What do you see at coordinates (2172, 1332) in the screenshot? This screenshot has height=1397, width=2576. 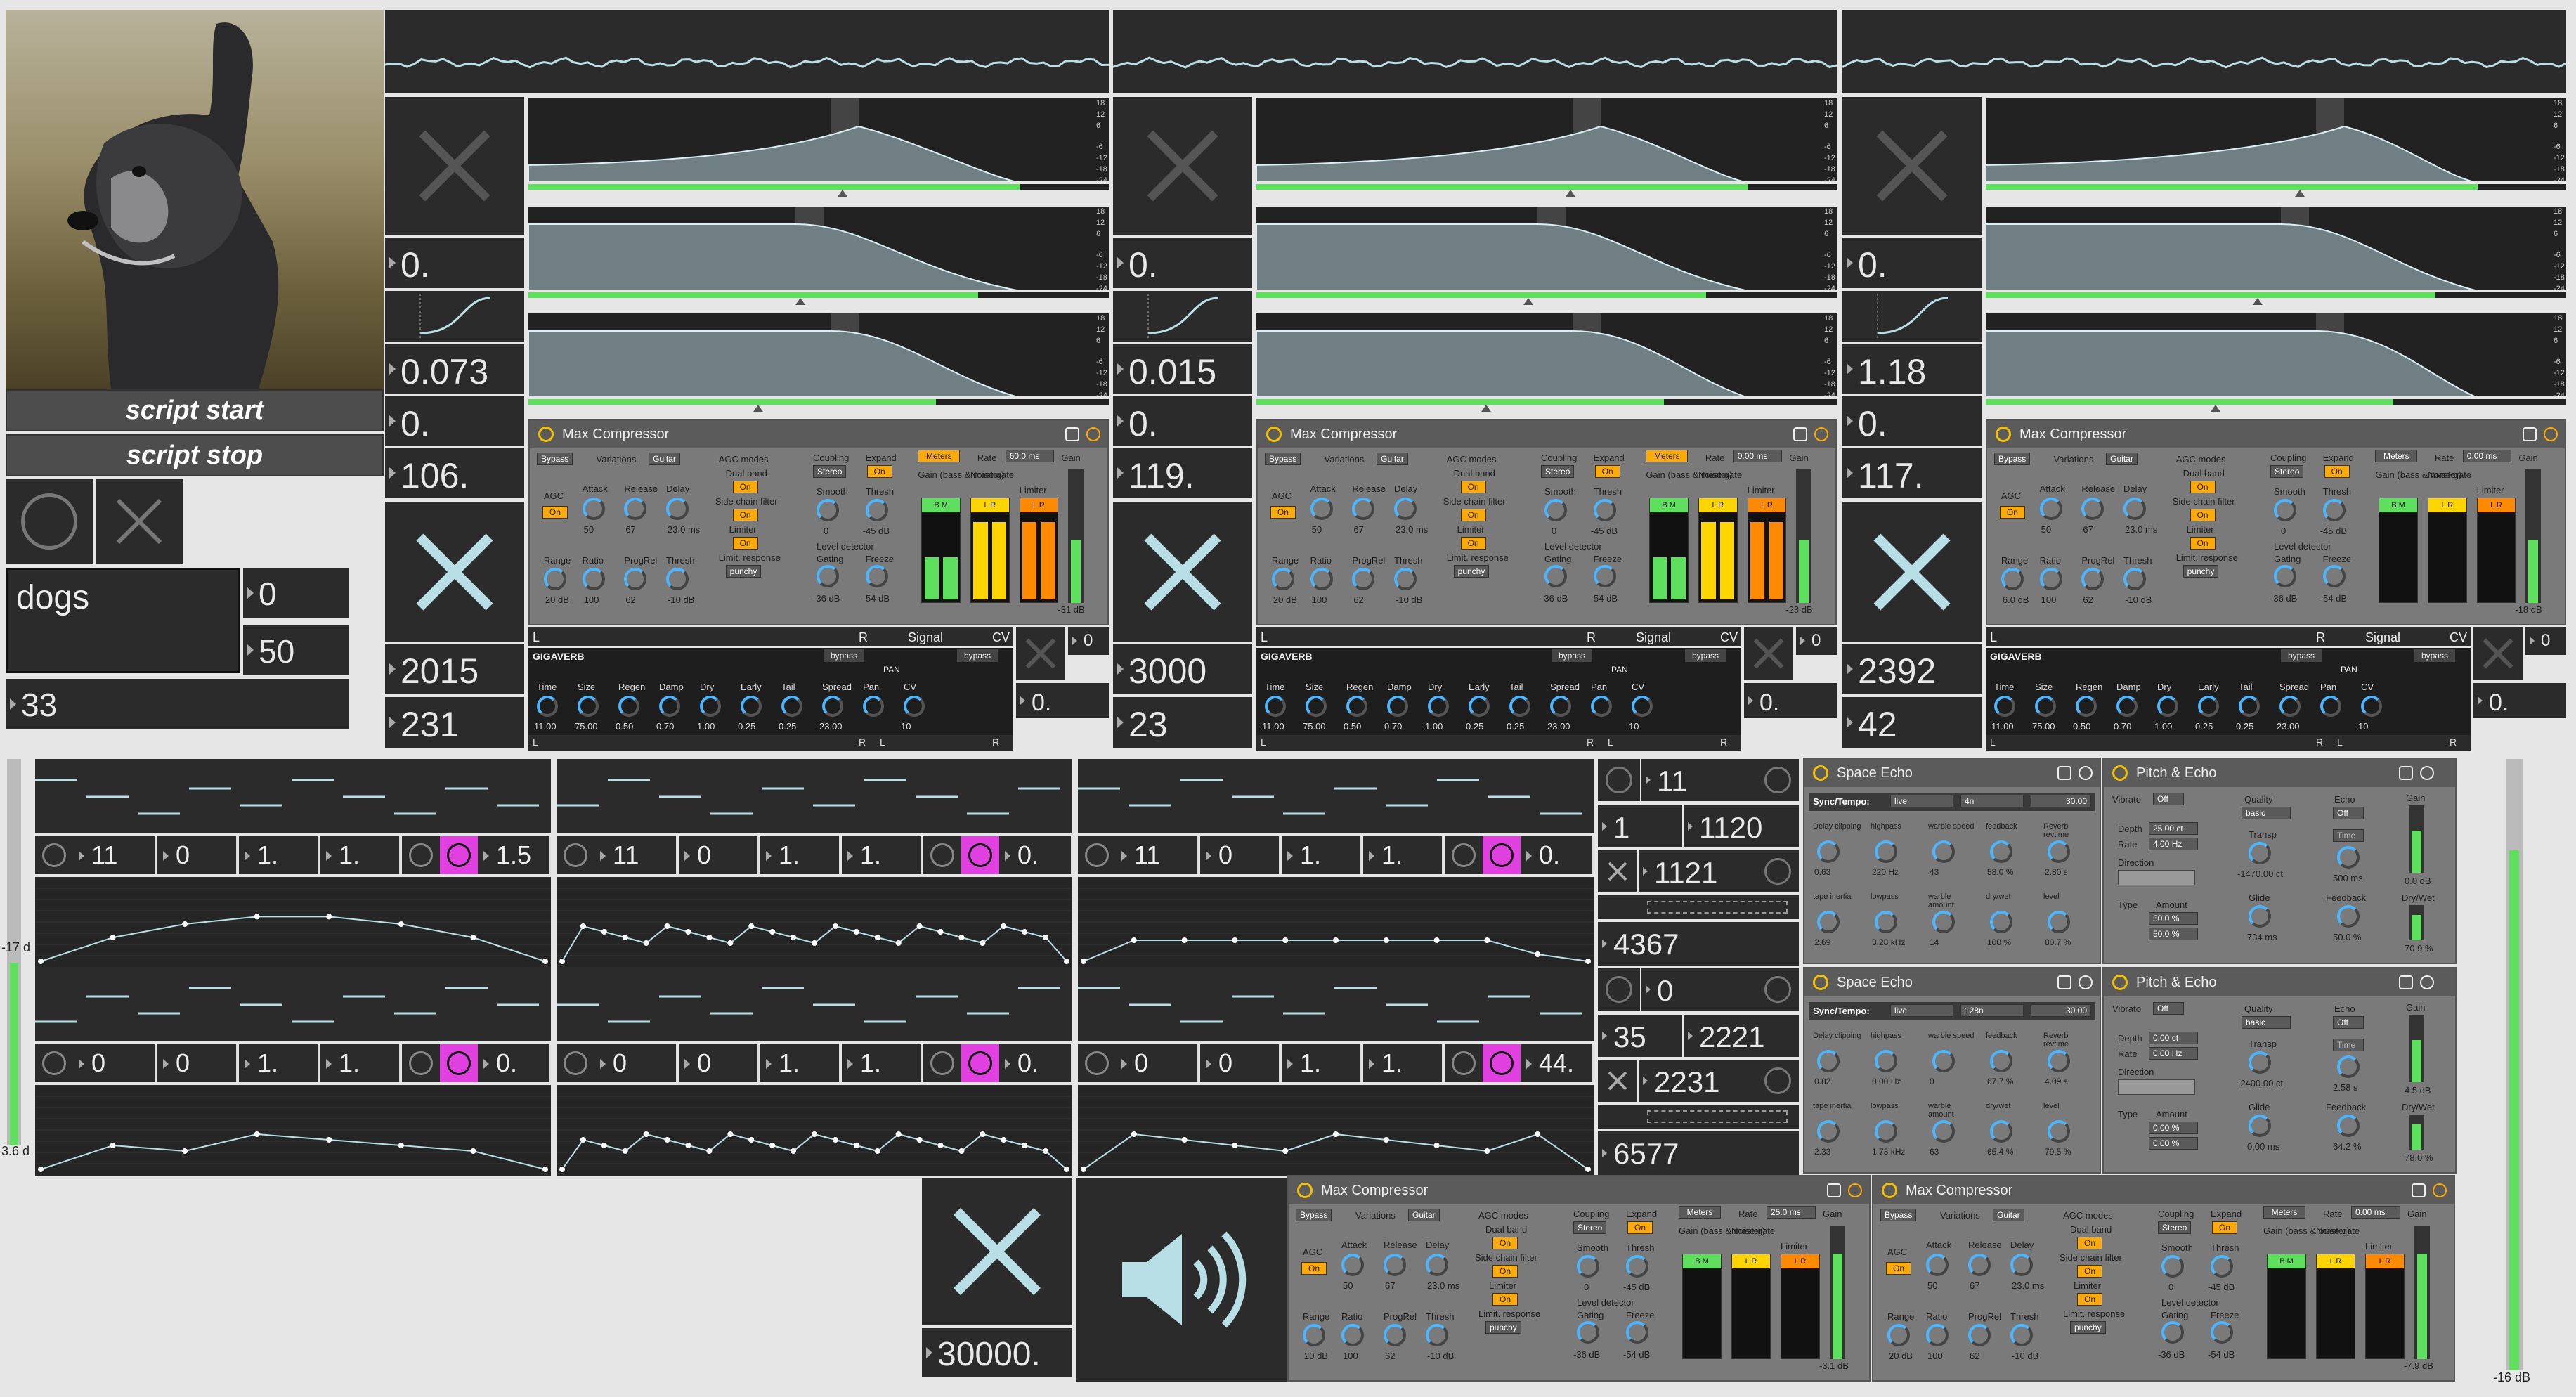 I see `gating-knob` at bounding box center [2172, 1332].